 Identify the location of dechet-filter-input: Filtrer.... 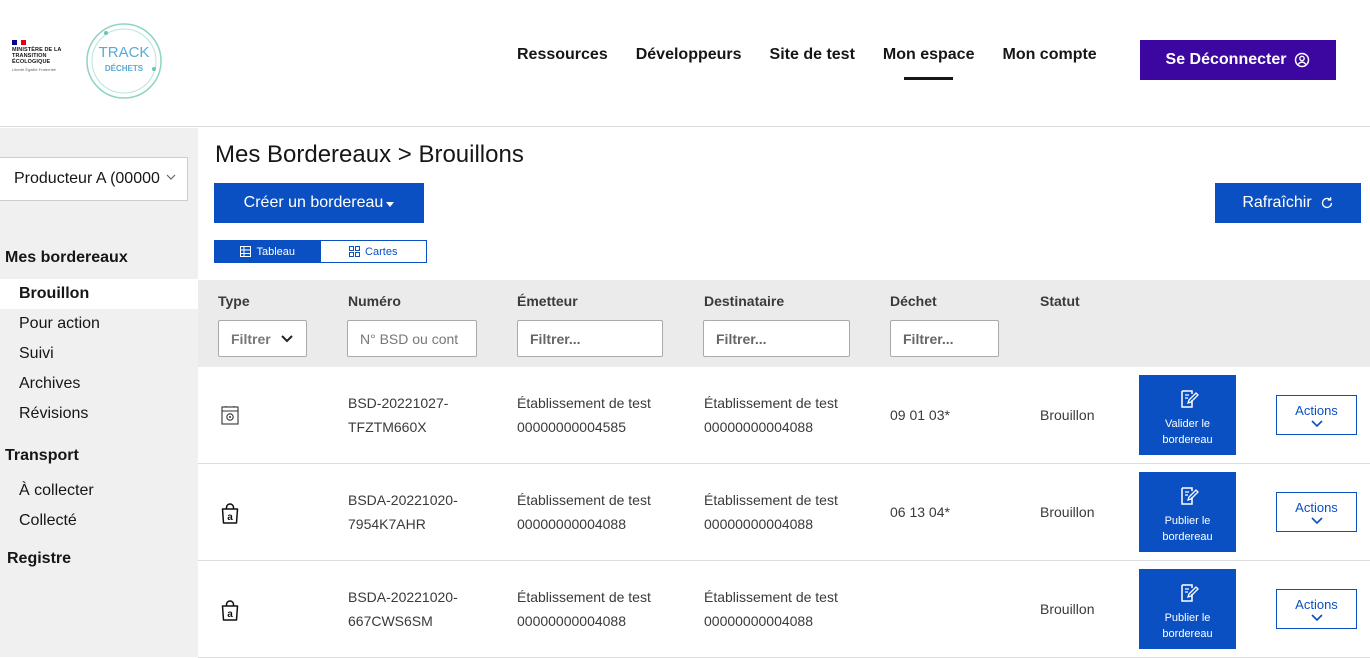
(944, 338).